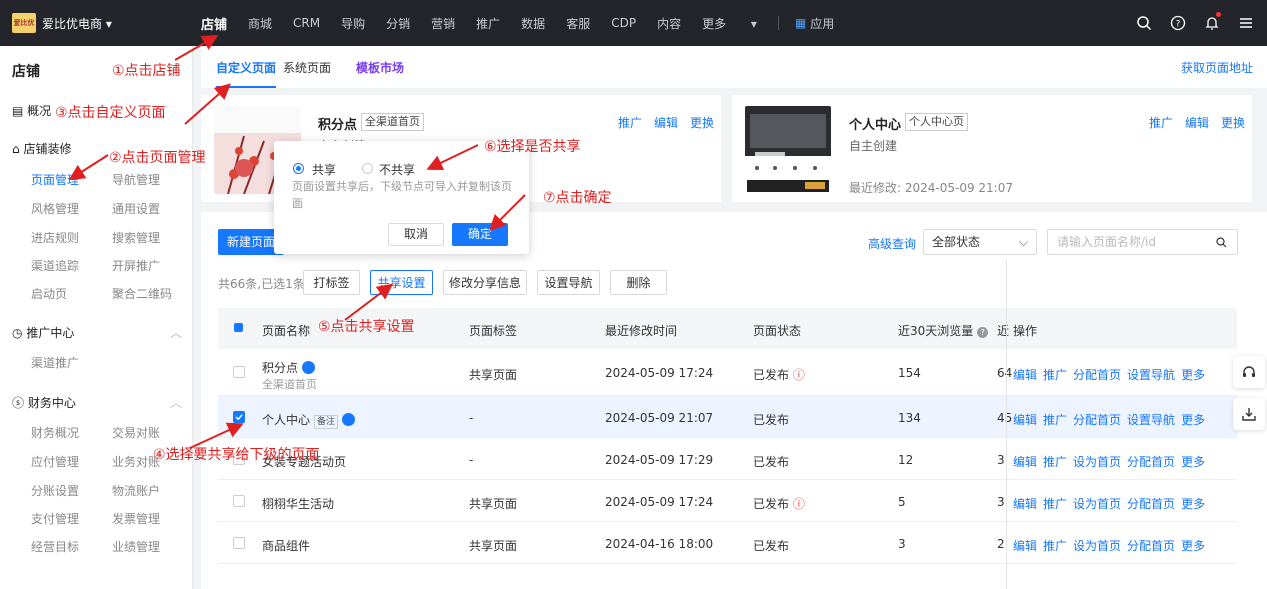  I want to click on annotation-step-2: ②点击页面管理, so click(157, 158).